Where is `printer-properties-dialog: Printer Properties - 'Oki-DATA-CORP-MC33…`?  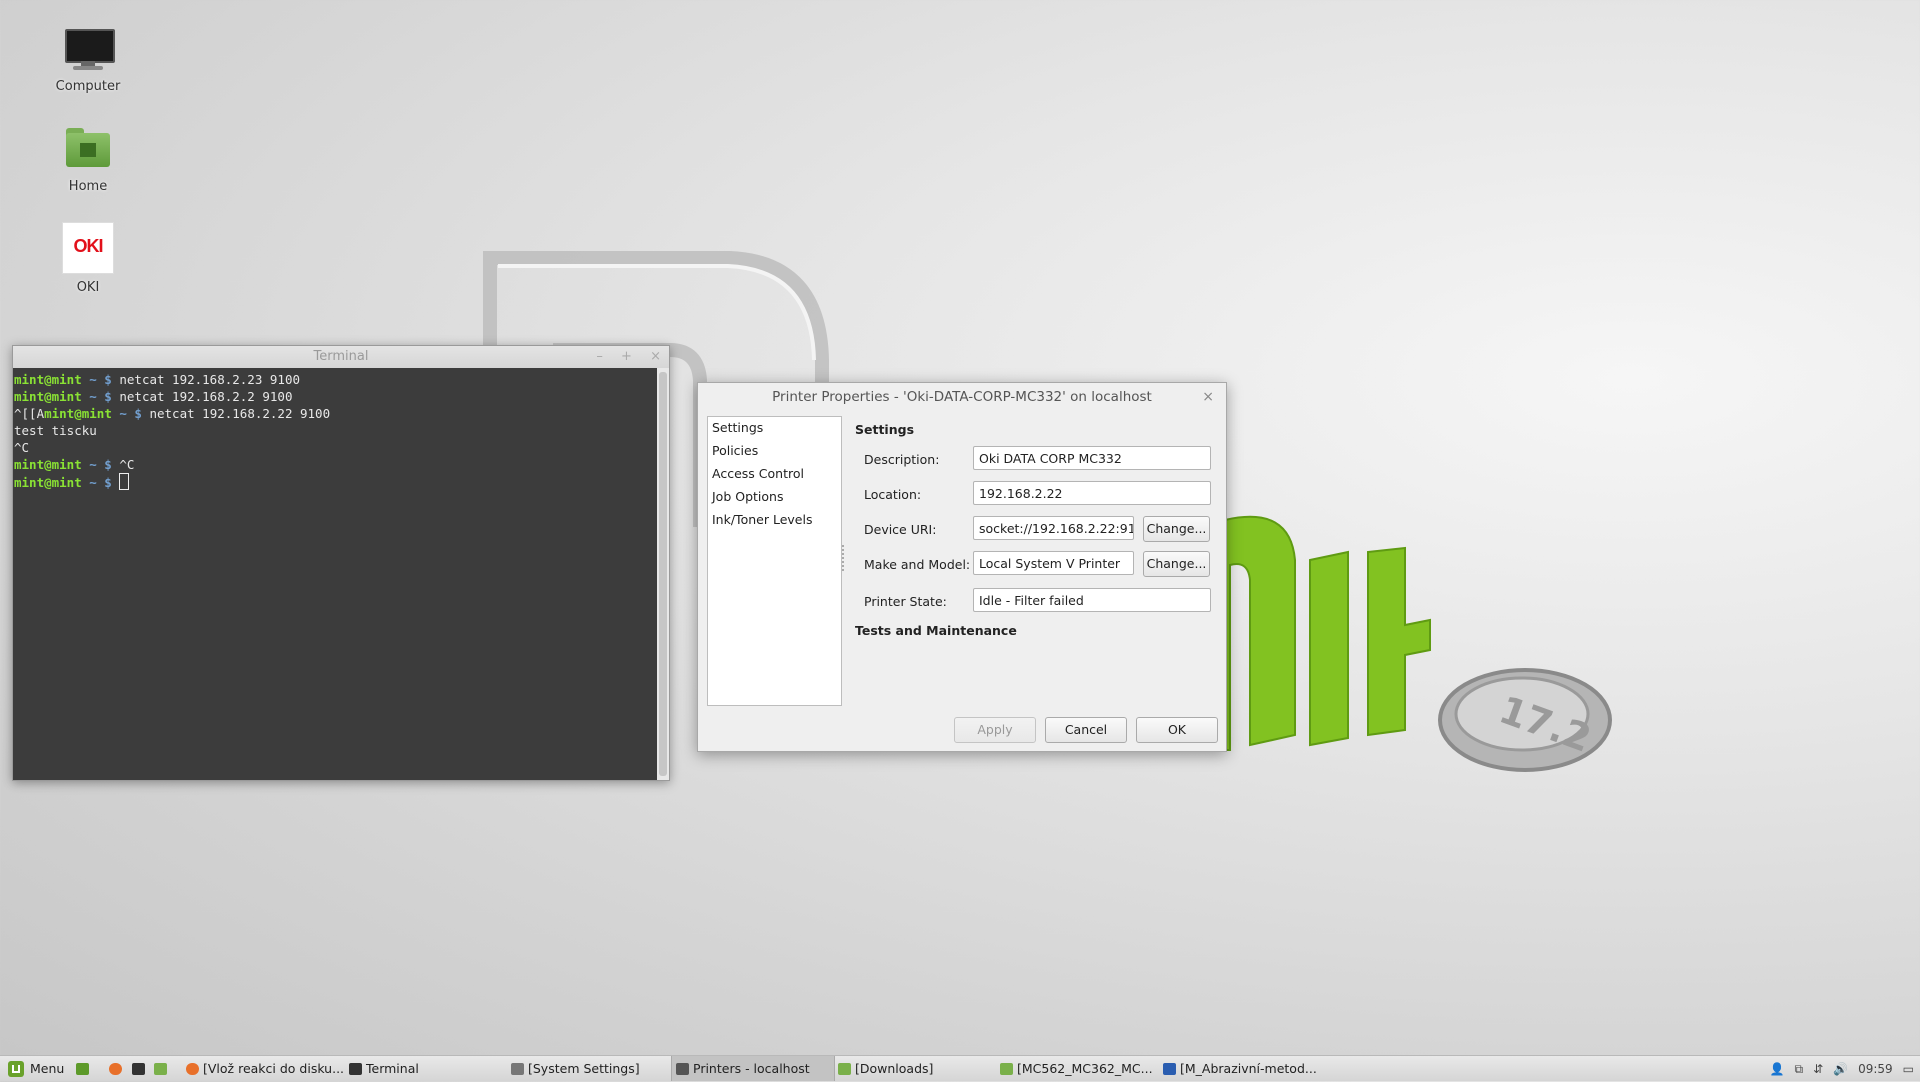 printer-properties-dialog: Printer Properties - 'Oki-DATA-CORP-MC33… is located at coordinates (962, 567).